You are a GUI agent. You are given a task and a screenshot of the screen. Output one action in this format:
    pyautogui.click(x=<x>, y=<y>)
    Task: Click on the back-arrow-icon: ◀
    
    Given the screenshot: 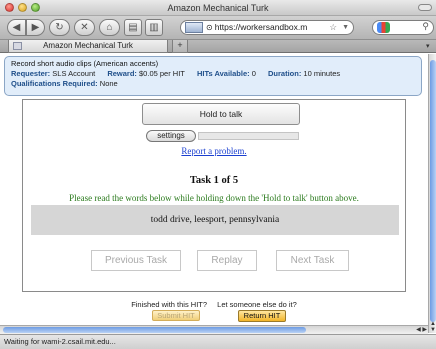 What is the action you would take?
    pyautogui.click(x=16, y=27)
    